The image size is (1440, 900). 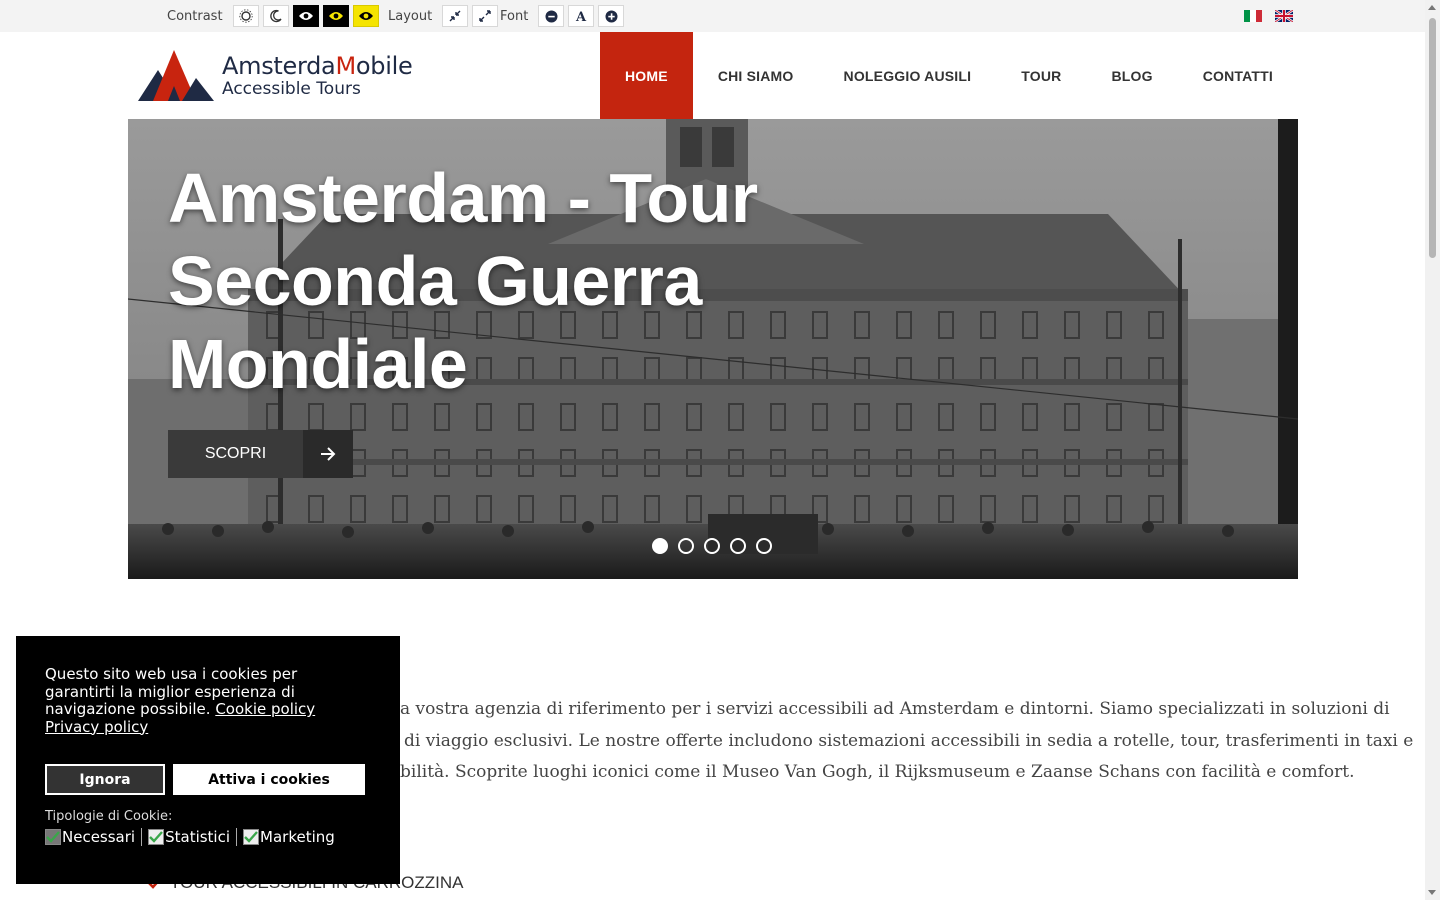 I want to click on discover-button-label: SCOPRI, so click(x=235, y=453).